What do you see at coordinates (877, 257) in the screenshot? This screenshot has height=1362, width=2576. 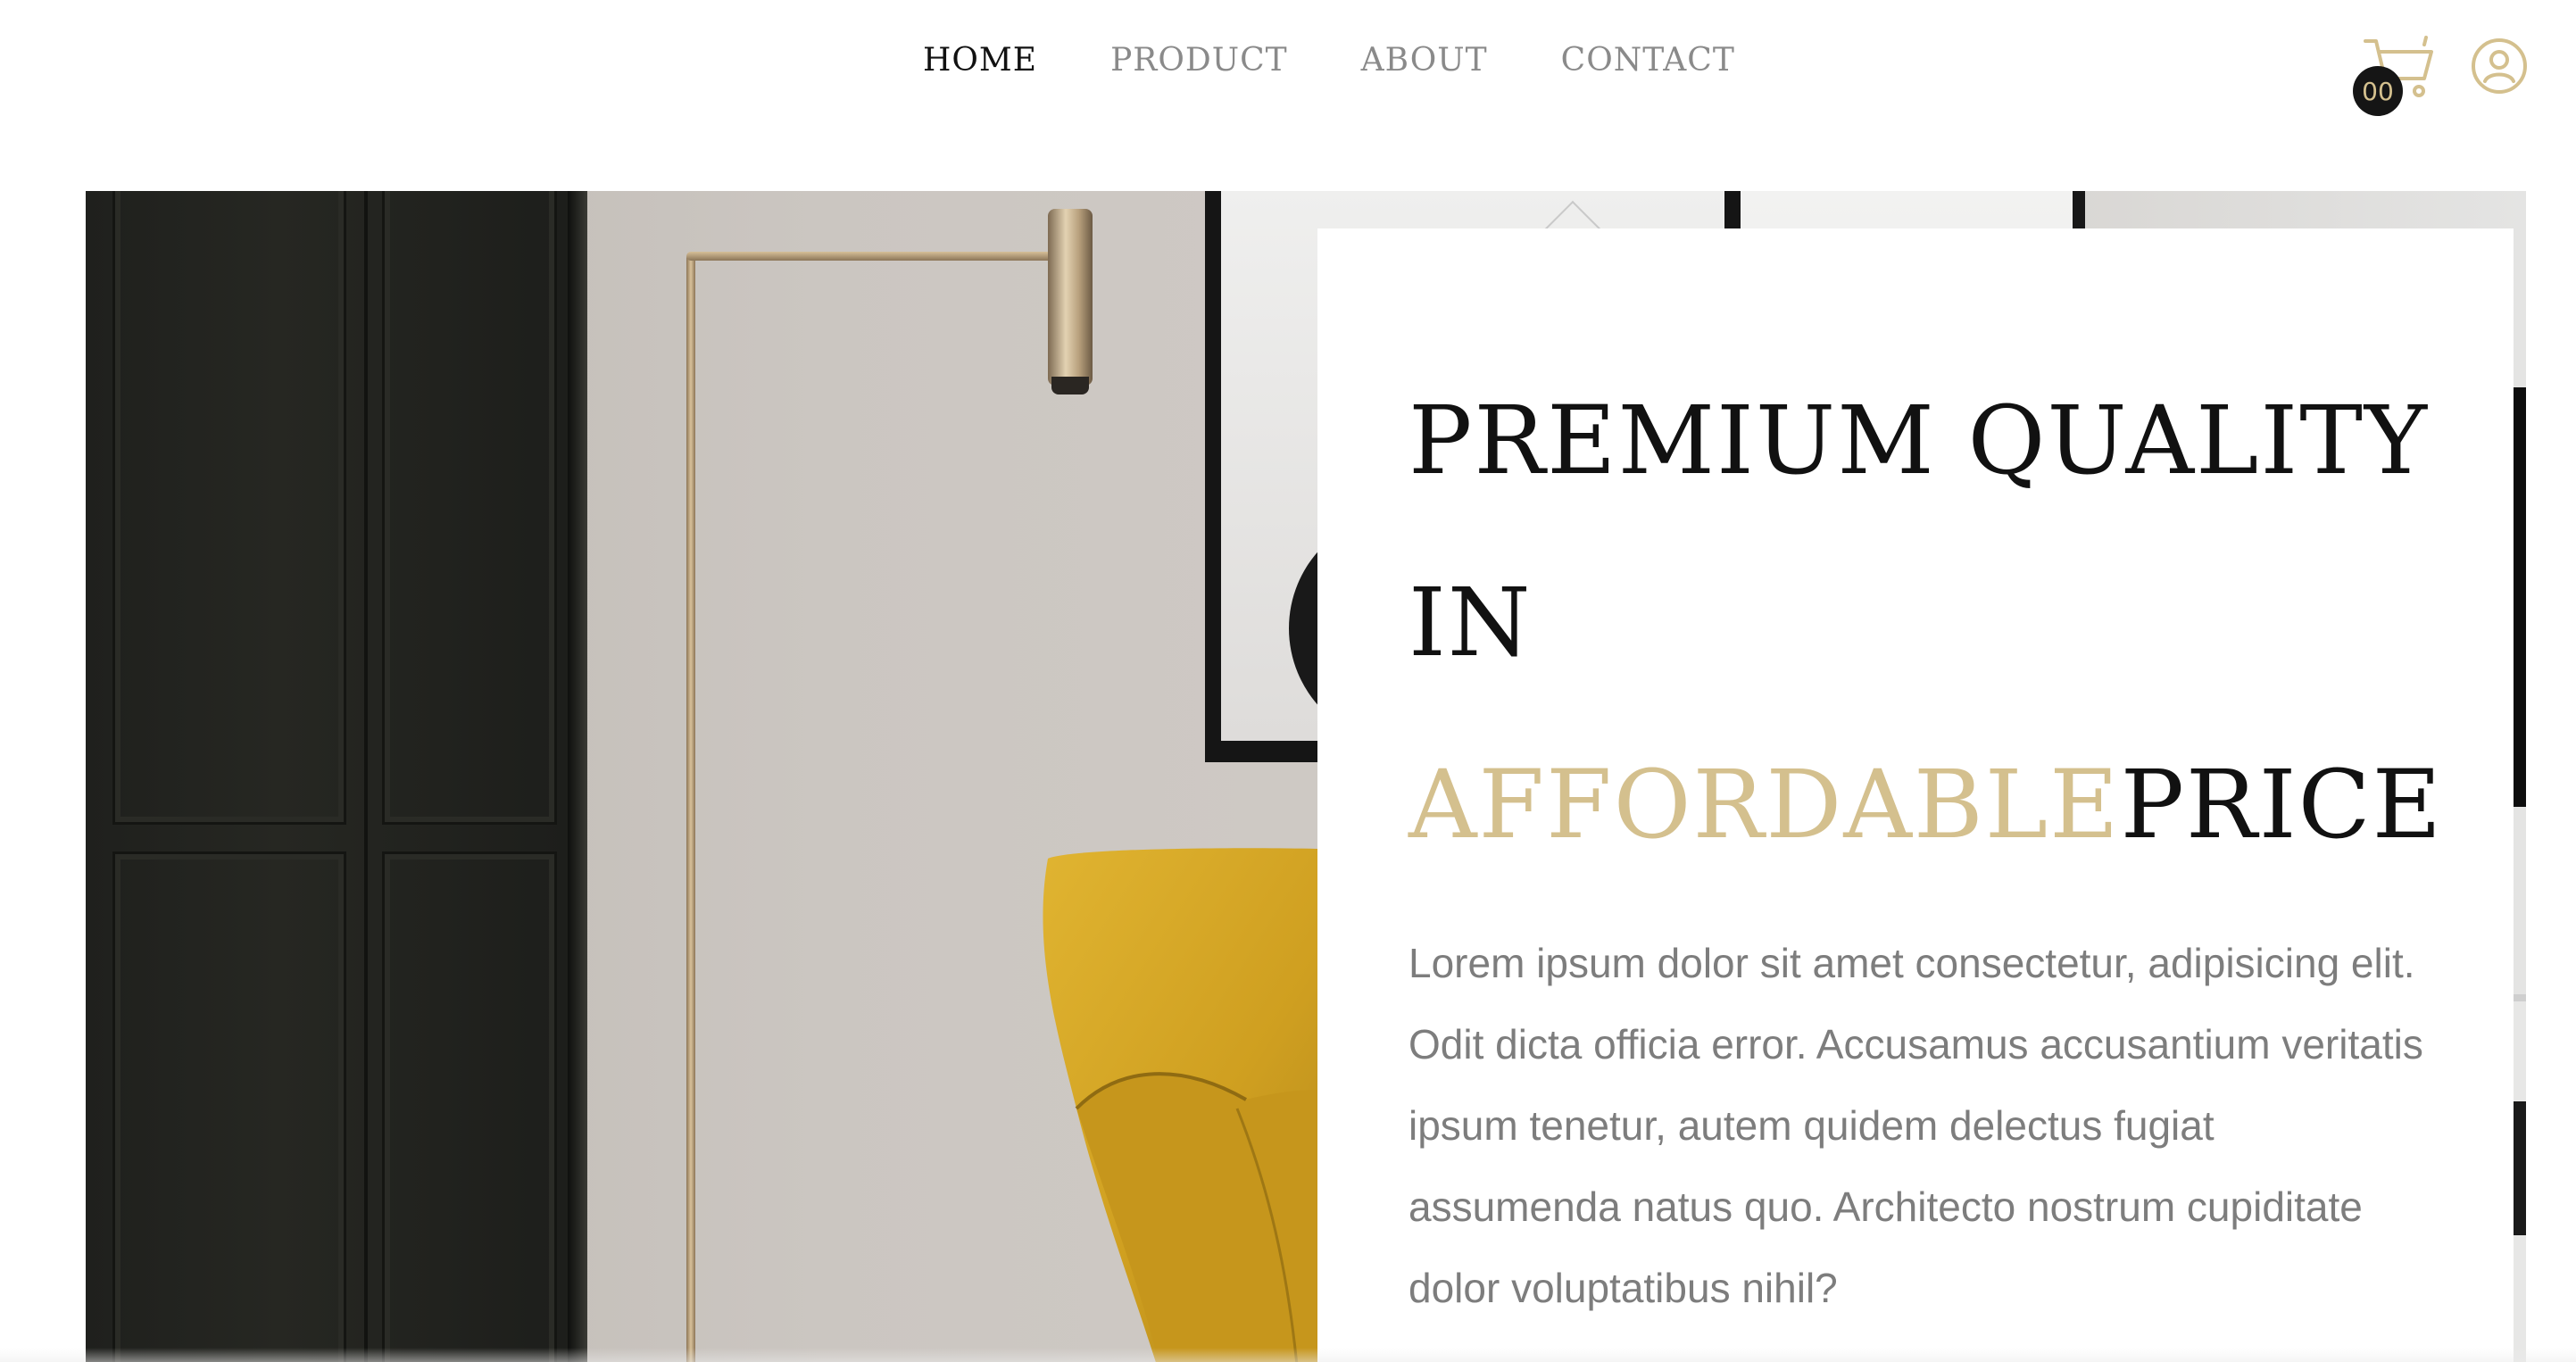 I see `floor-lamp-arm` at bounding box center [877, 257].